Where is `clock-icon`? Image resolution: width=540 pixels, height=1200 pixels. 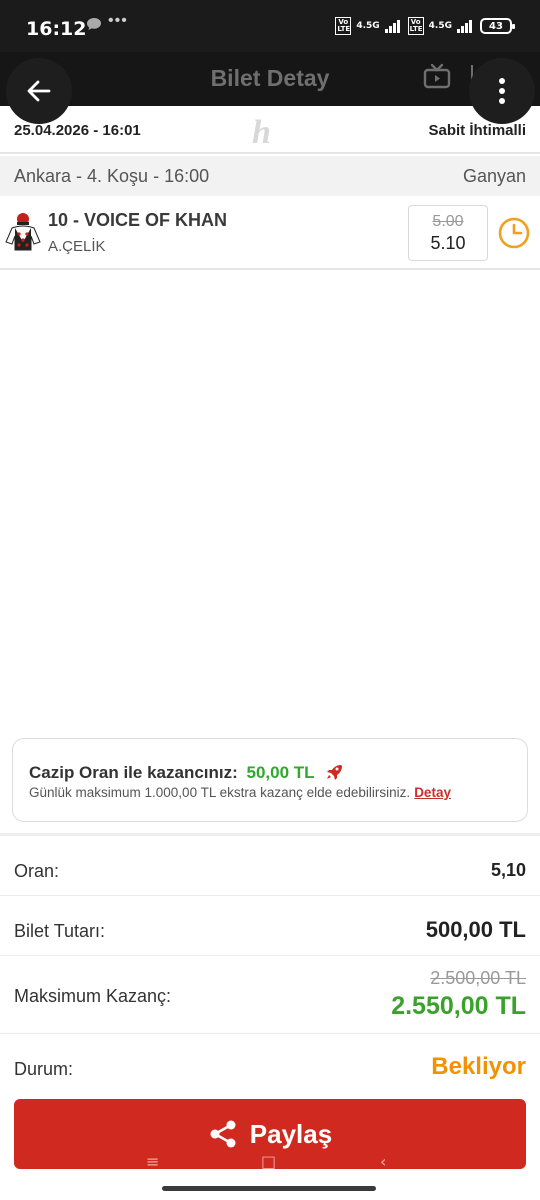
clock-icon is located at coordinates (514, 233).